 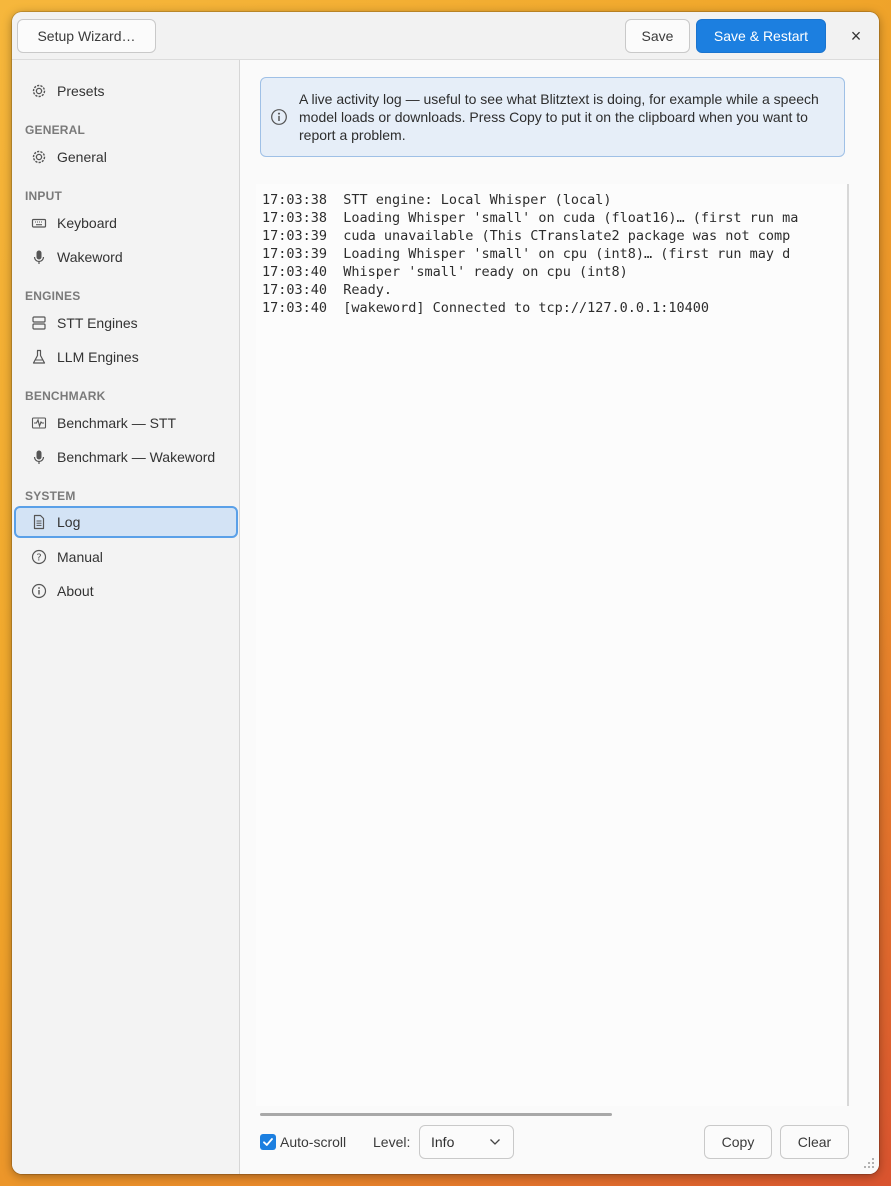 What do you see at coordinates (126, 557) in the screenshot?
I see `sidebar-item-manual: ? Manual` at bounding box center [126, 557].